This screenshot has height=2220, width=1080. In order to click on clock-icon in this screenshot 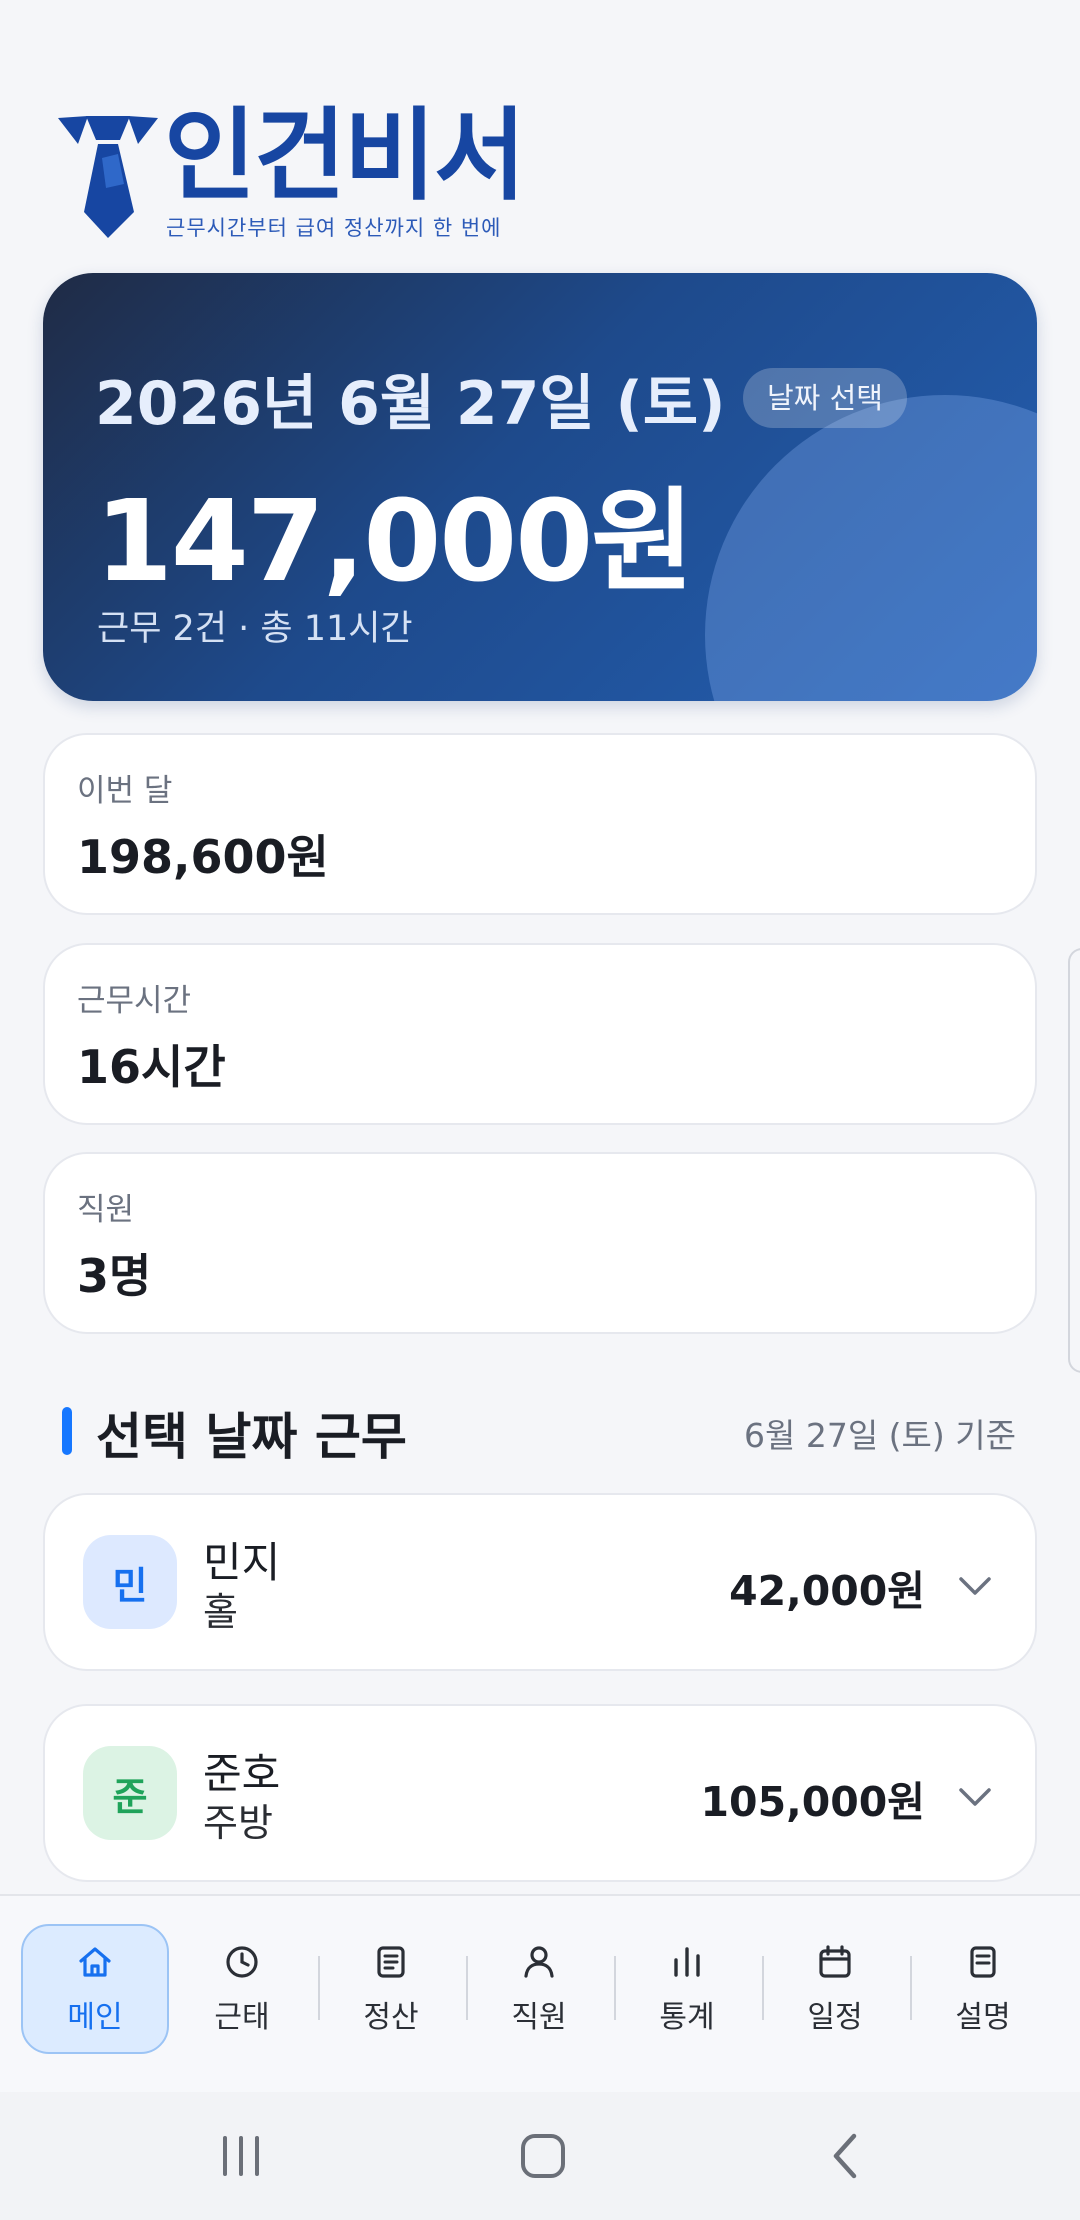, I will do `click(242, 1962)`.